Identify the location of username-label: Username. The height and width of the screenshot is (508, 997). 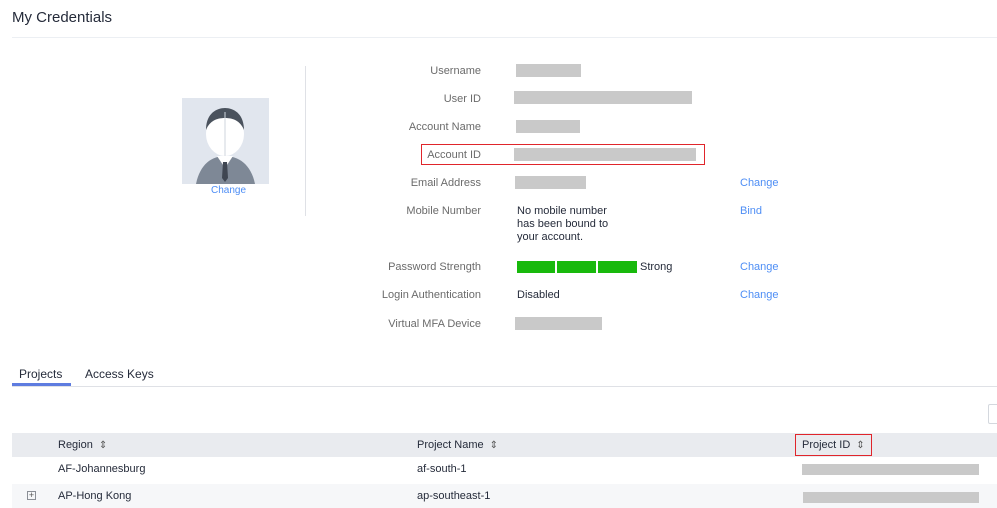
(455, 71).